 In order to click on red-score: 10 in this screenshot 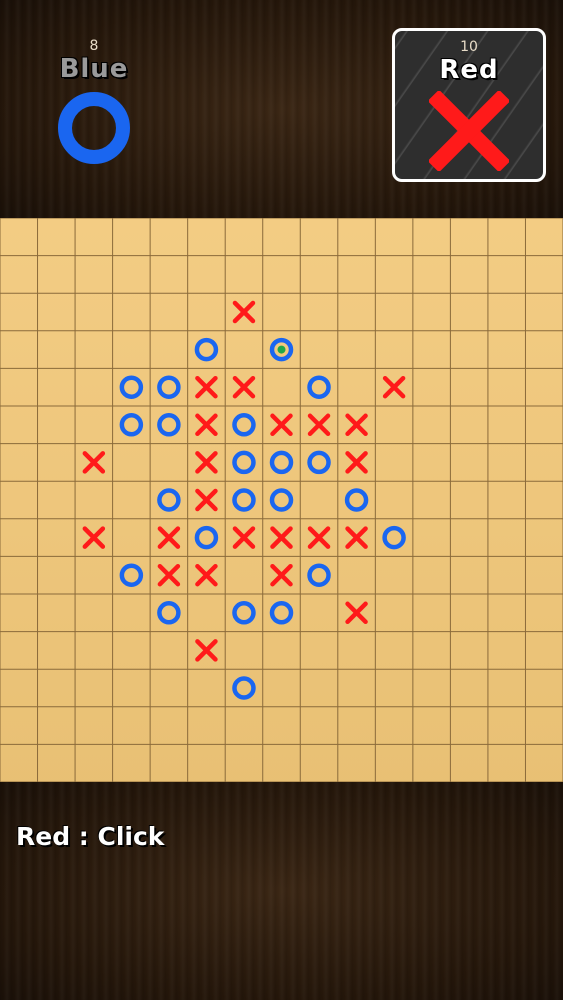, I will do `click(469, 47)`.